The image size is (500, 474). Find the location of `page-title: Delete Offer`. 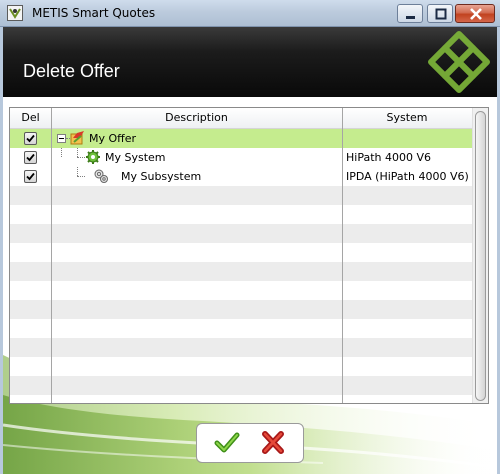

page-title: Delete Offer is located at coordinates (71, 71).